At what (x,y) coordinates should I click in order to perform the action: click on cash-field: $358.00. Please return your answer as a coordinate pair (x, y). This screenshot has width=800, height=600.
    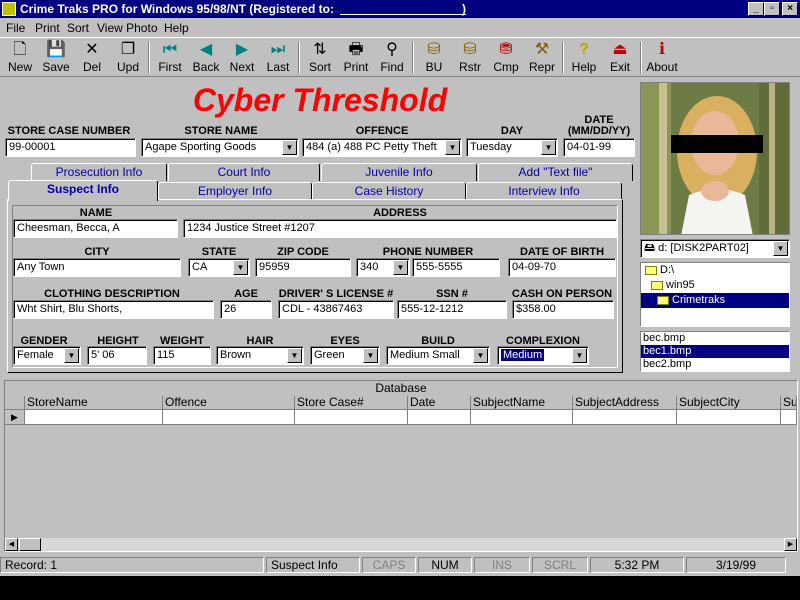
    Looking at the image, I should click on (563, 309).